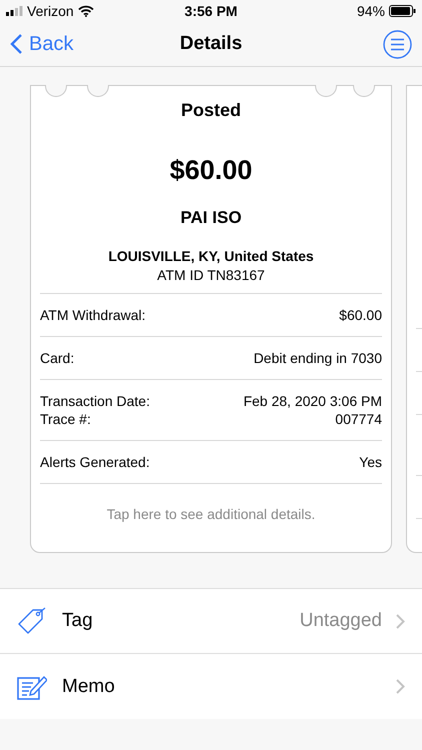  Describe the element at coordinates (211, 170) in the screenshot. I see `amount-text: $60.00` at that location.